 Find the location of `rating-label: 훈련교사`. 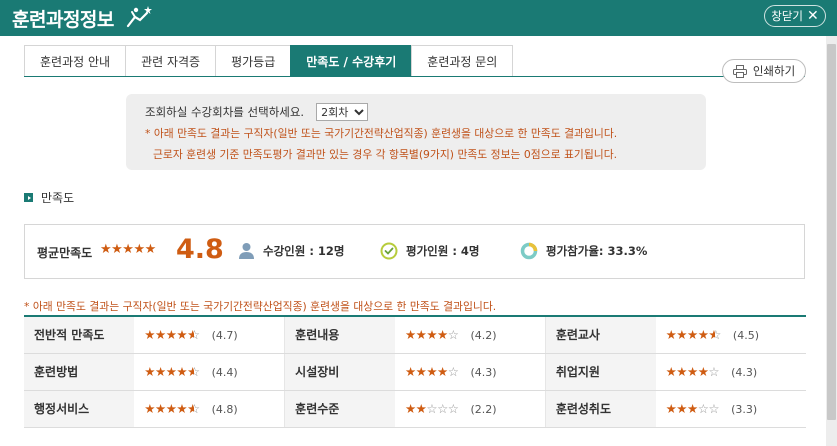

rating-label: 훈련교사 is located at coordinates (600, 335).